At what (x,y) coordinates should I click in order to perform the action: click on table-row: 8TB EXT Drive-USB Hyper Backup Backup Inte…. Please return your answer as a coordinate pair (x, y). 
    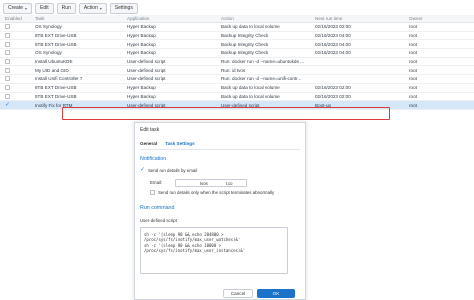
    Looking at the image, I should click on (237, 36).